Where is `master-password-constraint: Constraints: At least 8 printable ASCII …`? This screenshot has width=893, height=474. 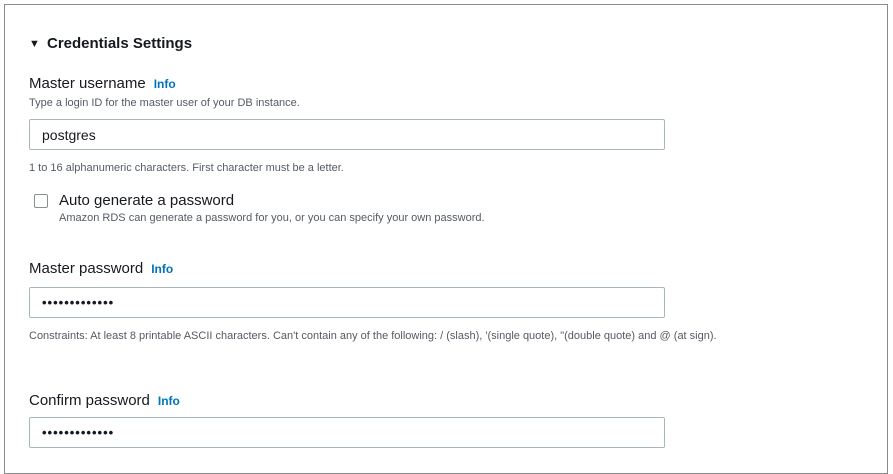
master-password-constraint: Constraints: At least 8 printable ASCII … is located at coordinates (373, 336).